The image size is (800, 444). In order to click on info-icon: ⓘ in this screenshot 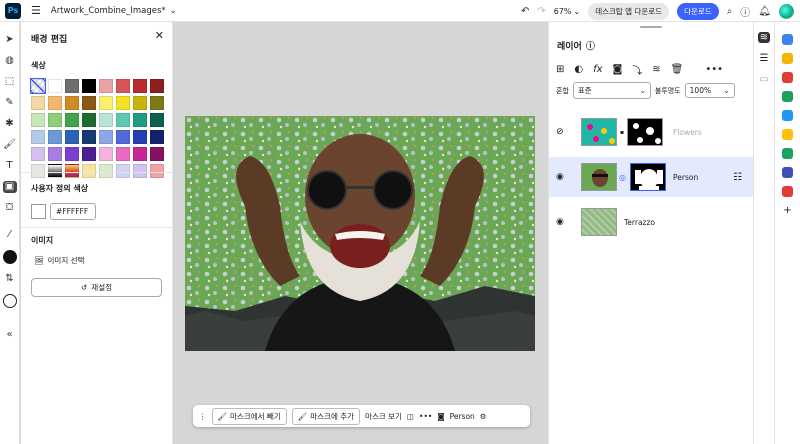, I will do `click(590, 45)`.